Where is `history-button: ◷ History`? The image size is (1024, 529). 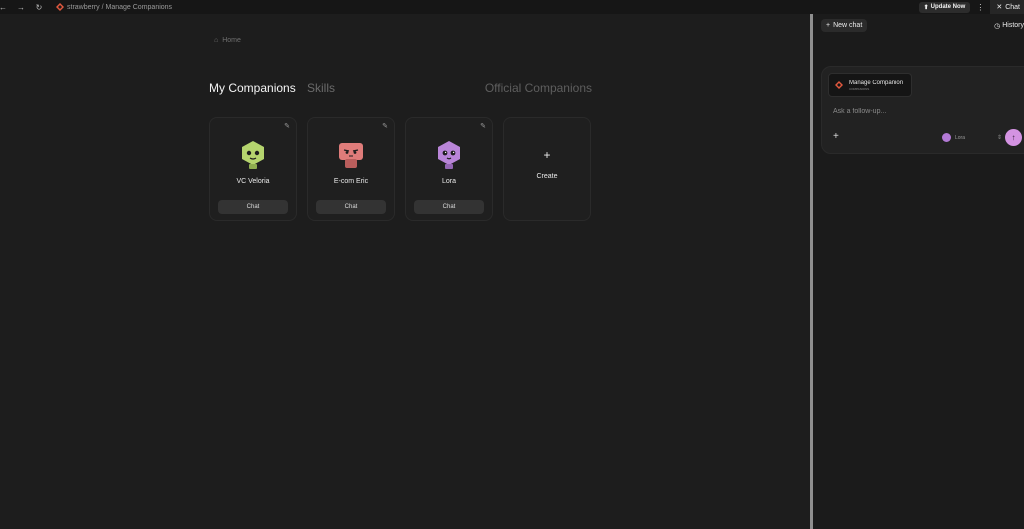 history-button: ◷ History is located at coordinates (1009, 25).